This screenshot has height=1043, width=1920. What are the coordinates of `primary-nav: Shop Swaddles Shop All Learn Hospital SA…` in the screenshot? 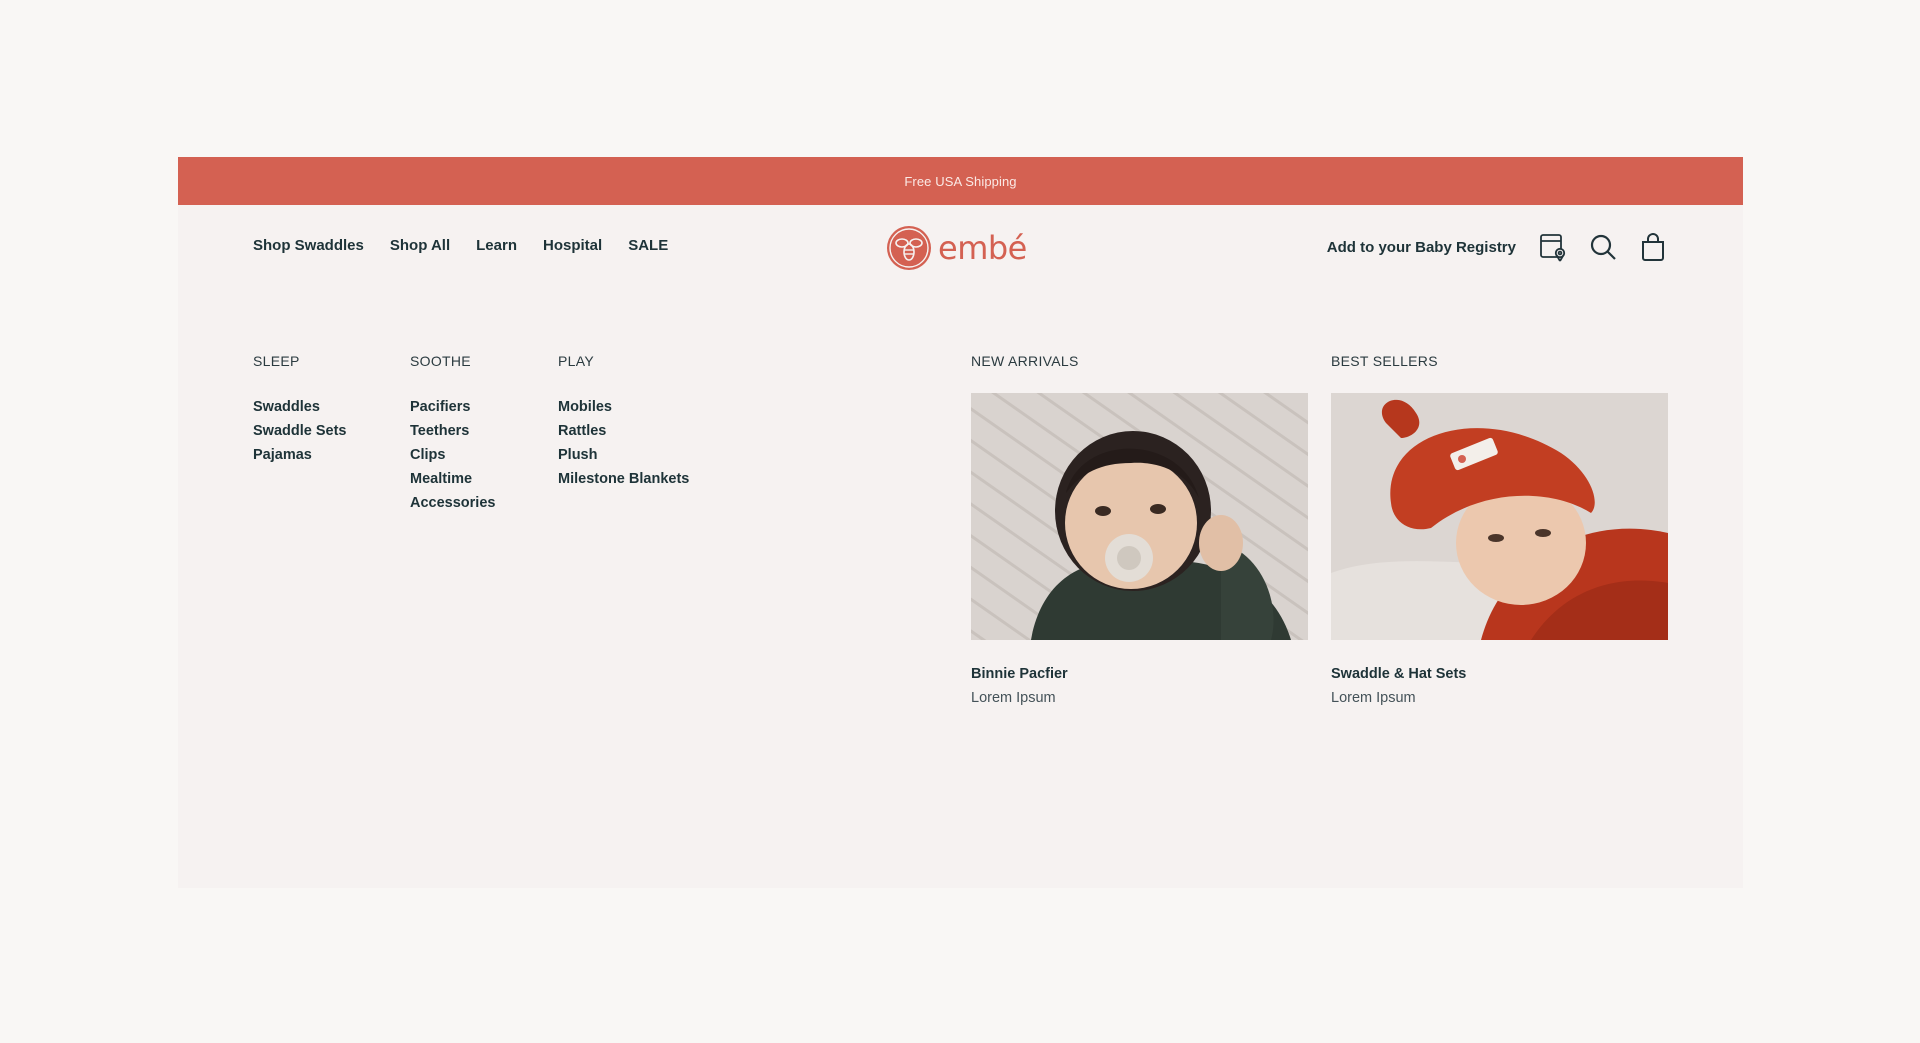 It's located at (460, 245).